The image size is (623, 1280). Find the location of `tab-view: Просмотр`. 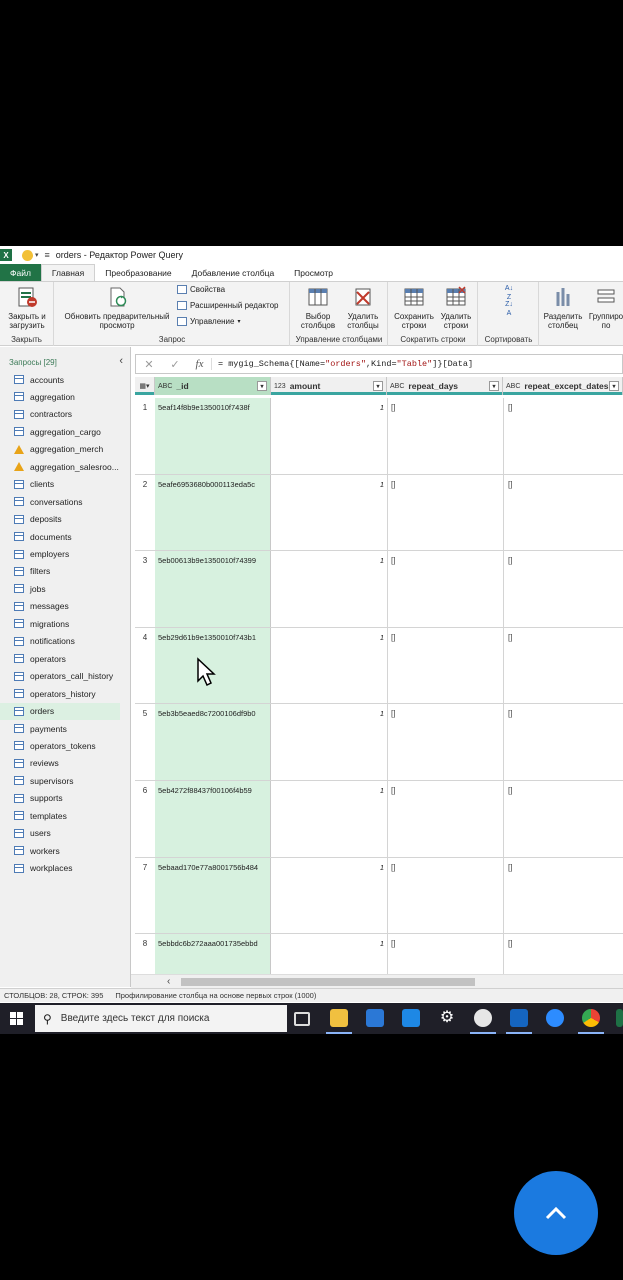

tab-view: Просмотр is located at coordinates (313, 272).